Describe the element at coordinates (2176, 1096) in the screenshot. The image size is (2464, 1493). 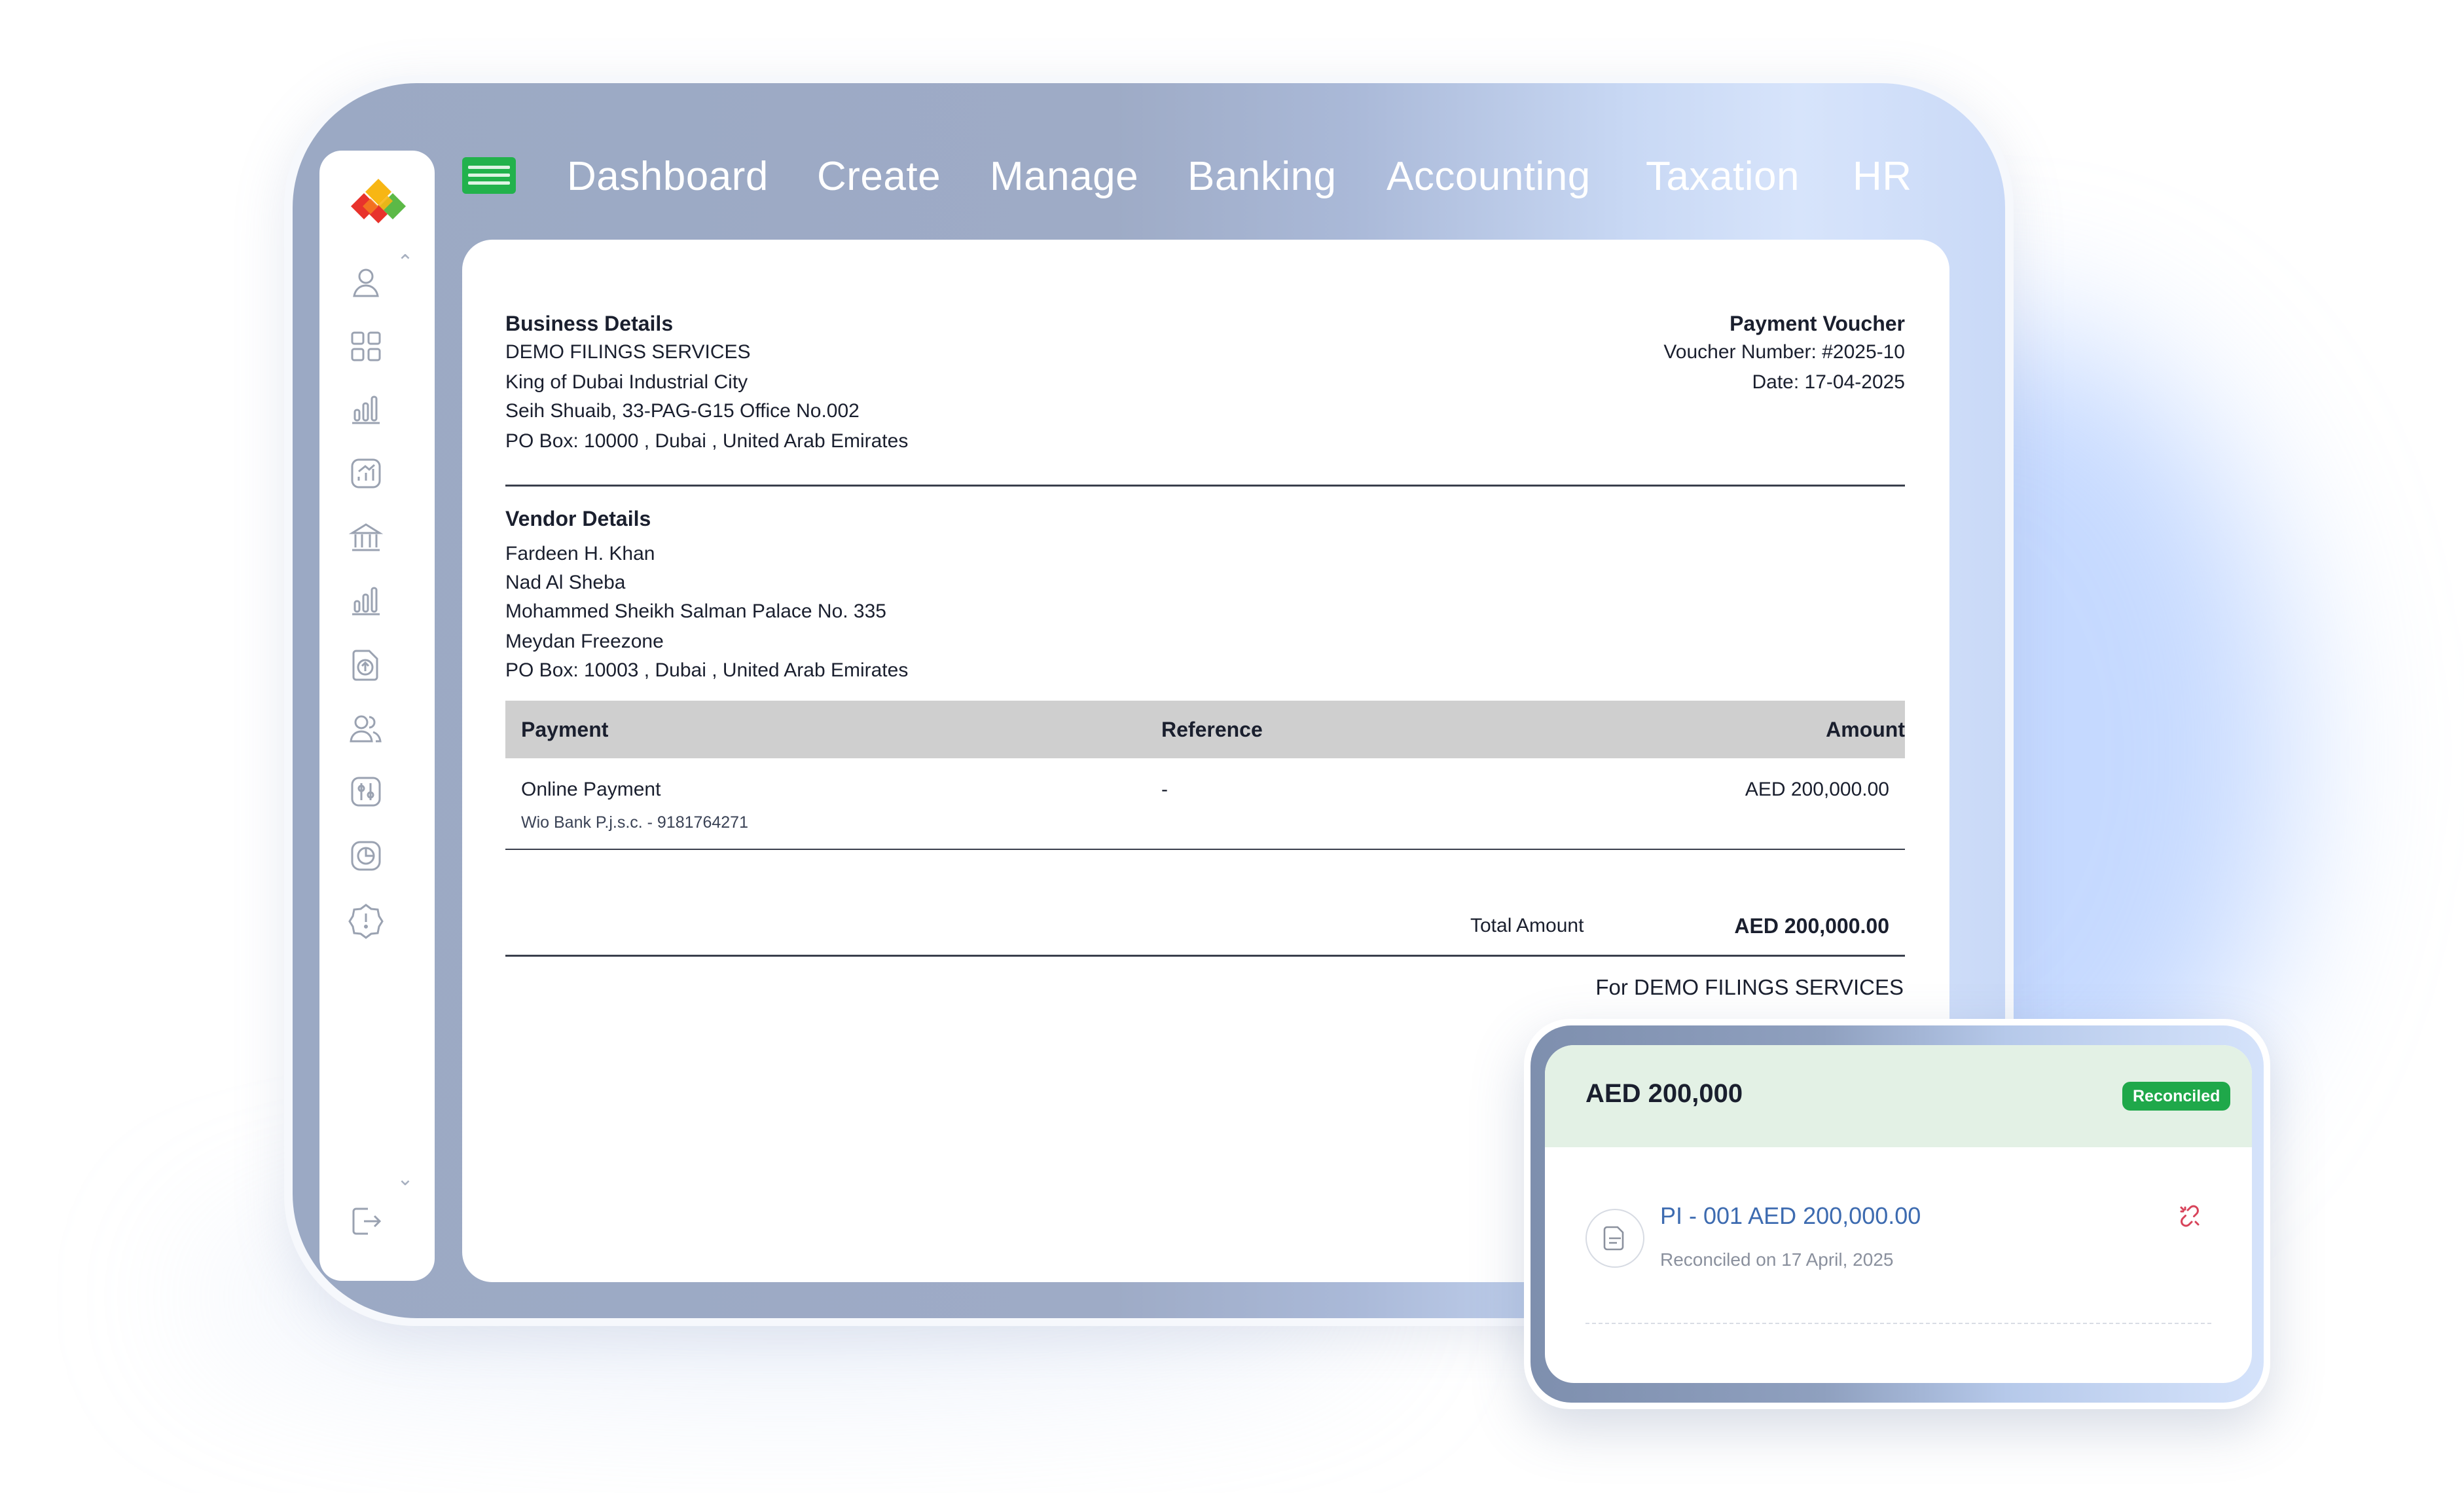
I see `status-badge: Reconciled` at that location.